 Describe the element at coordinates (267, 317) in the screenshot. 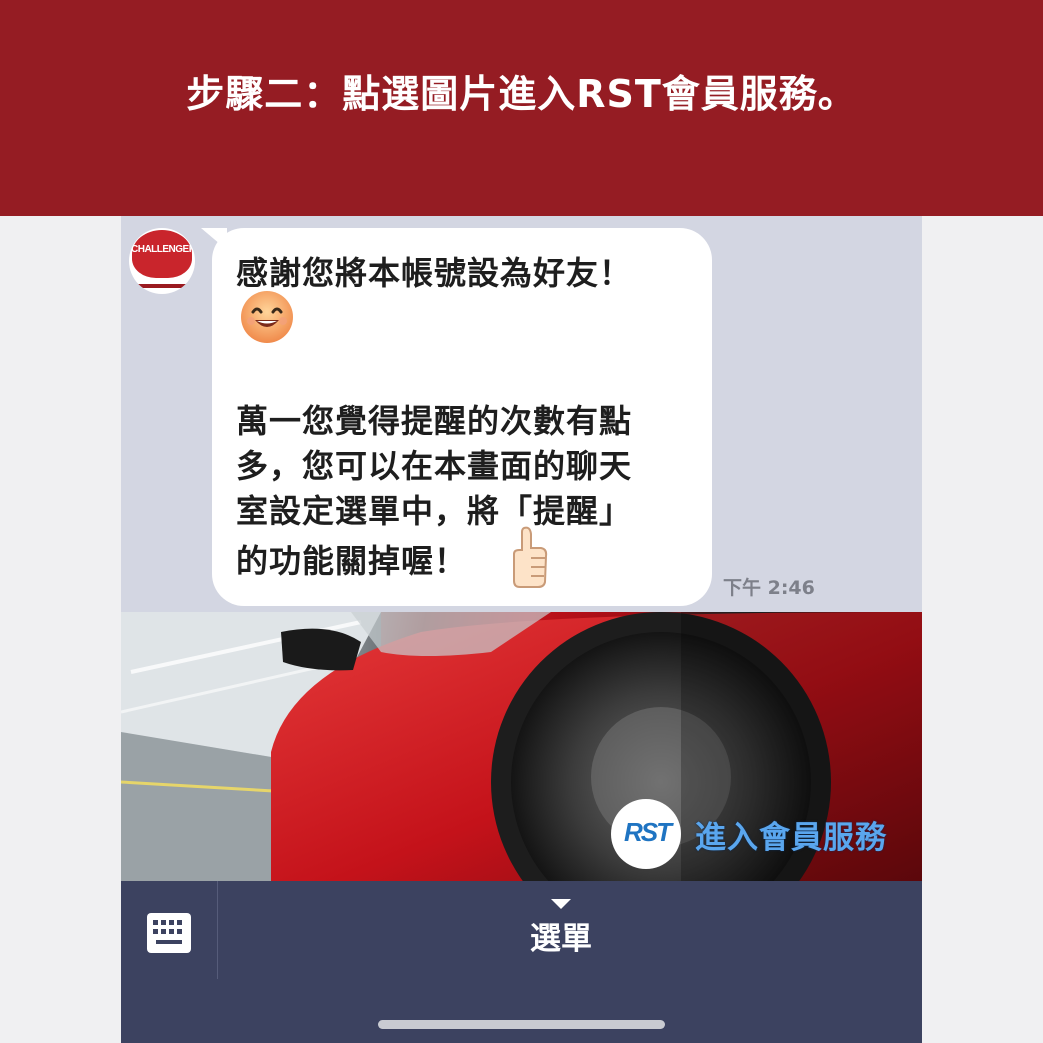

I see `smiling-face-emoji-icon` at that location.